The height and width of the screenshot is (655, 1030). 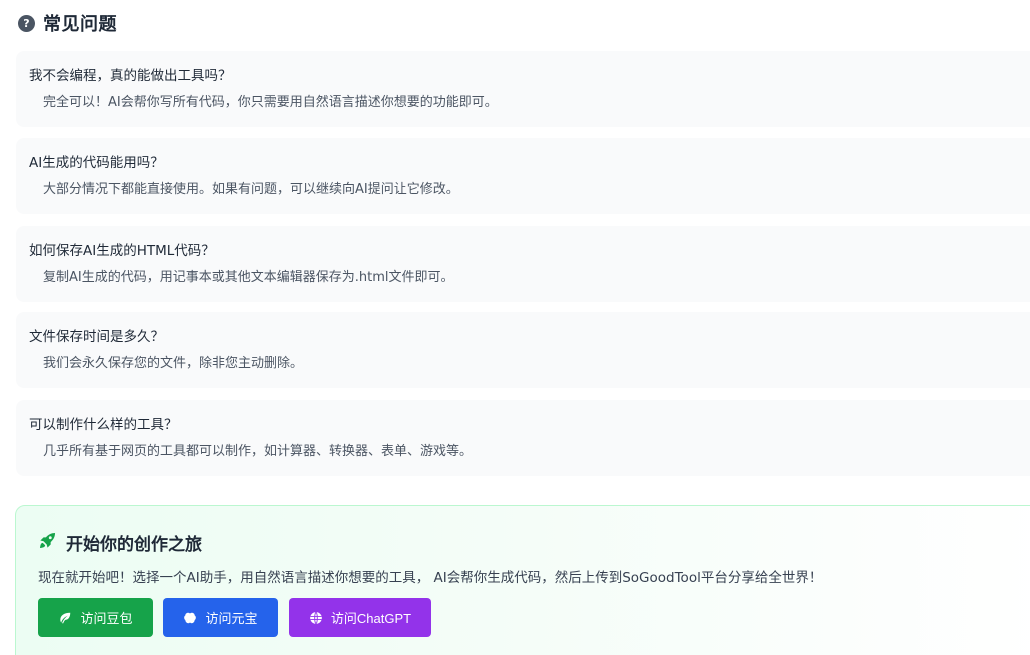 What do you see at coordinates (190, 618) in the screenshot?
I see `brain-icon` at bounding box center [190, 618].